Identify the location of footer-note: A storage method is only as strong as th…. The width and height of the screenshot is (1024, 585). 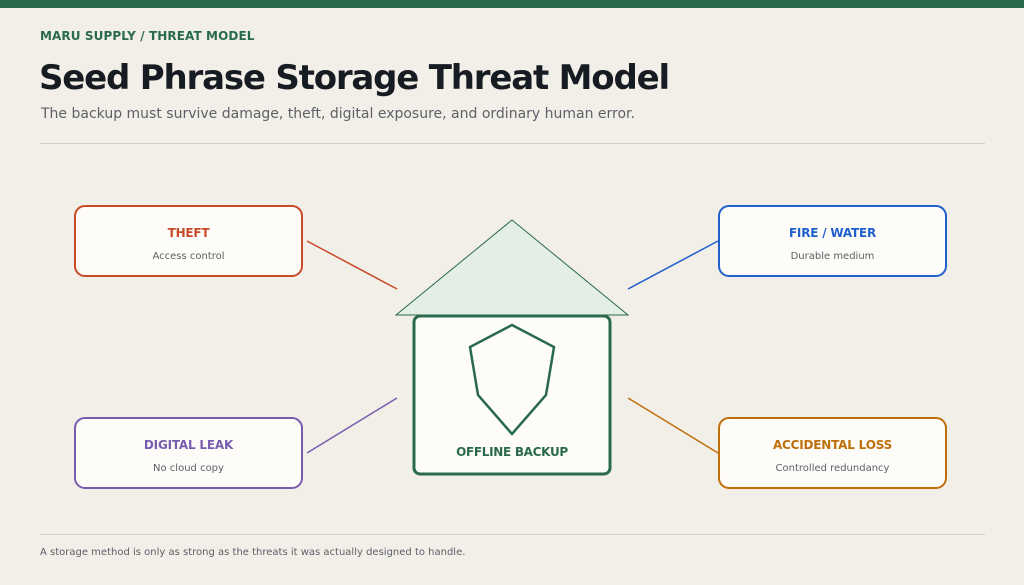
(253, 552).